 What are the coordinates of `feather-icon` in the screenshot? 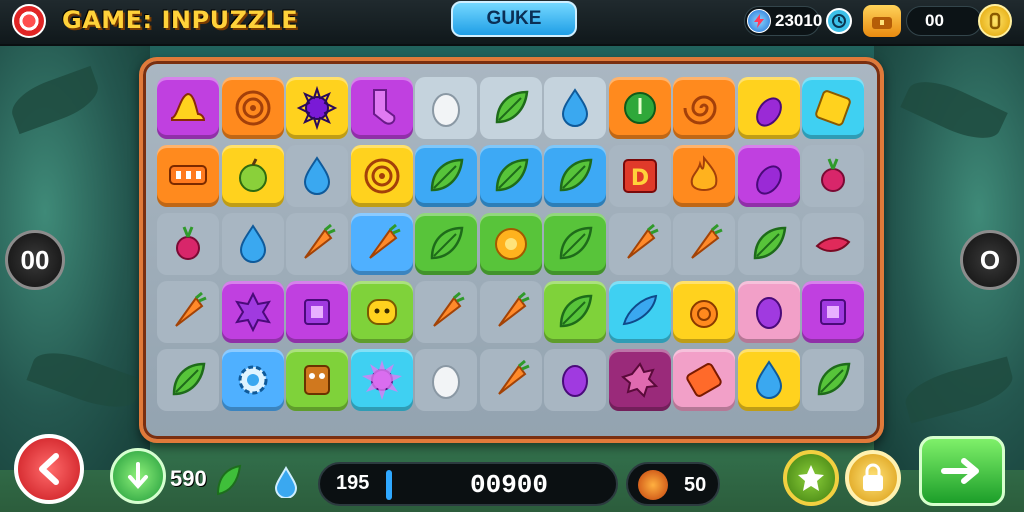 It's located at (639, 310).